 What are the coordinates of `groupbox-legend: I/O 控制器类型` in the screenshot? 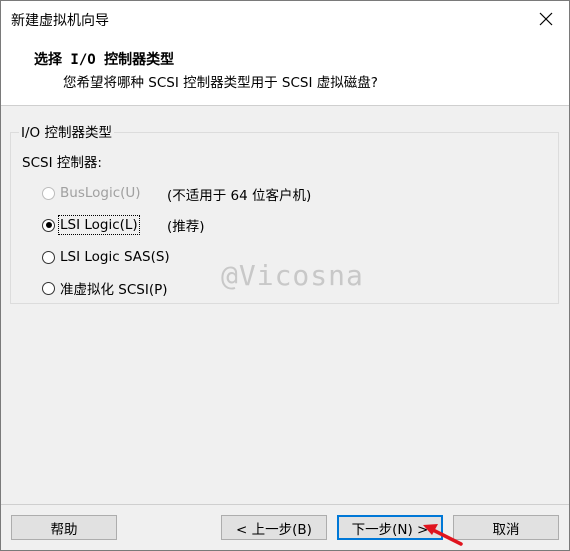 It's located at (66, 131).